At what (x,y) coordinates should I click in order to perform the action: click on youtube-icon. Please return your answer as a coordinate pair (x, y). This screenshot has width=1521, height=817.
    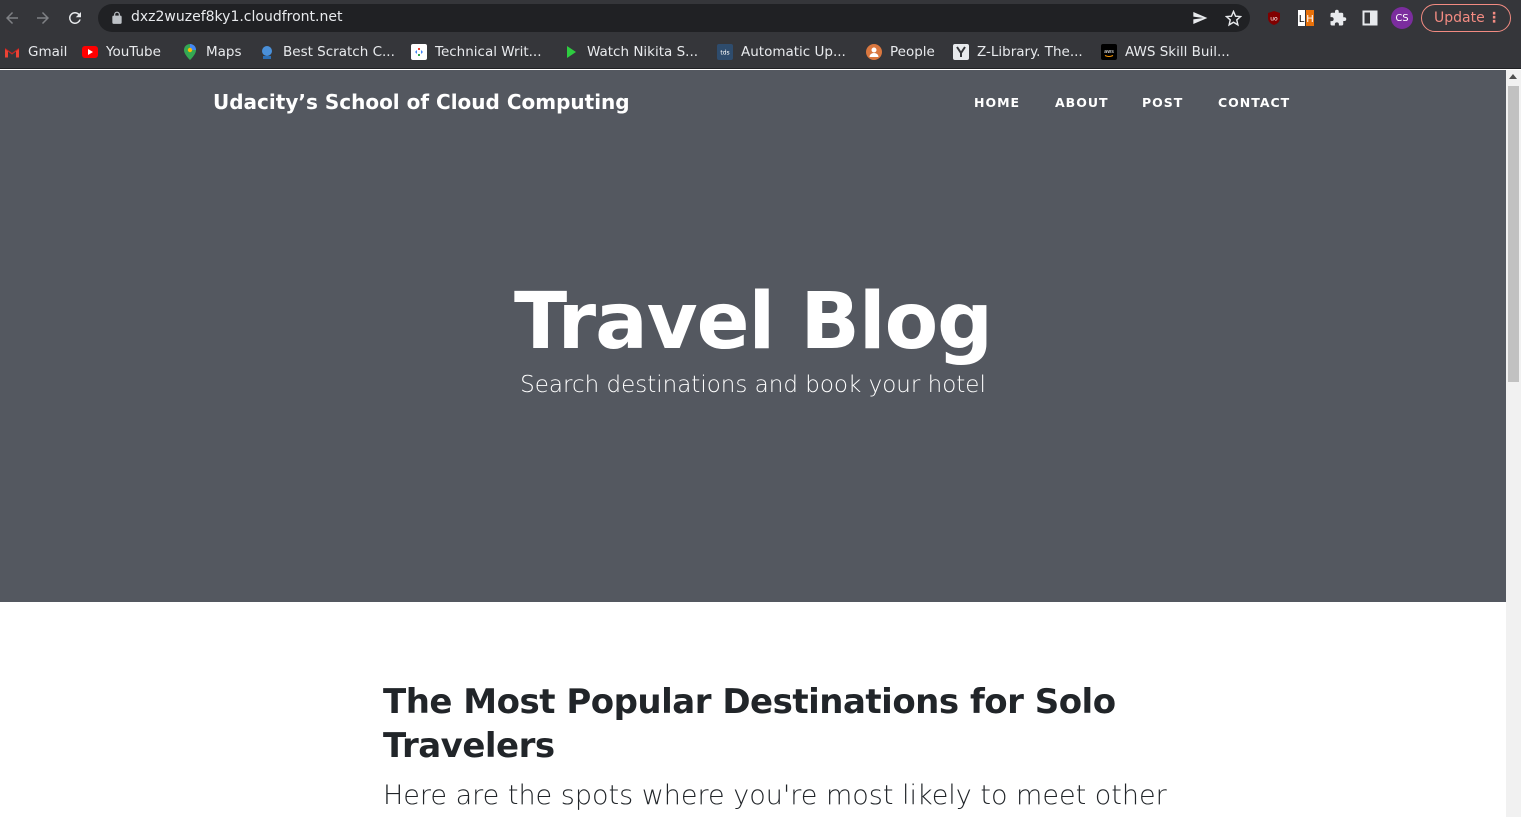
    Looking at the image, I should click on (90, 52).